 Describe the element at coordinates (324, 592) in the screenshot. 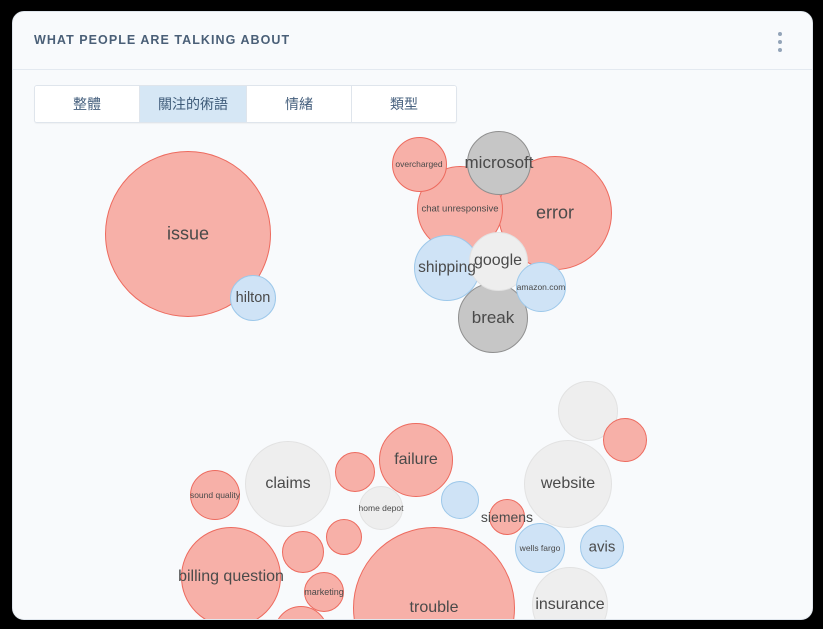

I see `bubble-marketing` at that location.